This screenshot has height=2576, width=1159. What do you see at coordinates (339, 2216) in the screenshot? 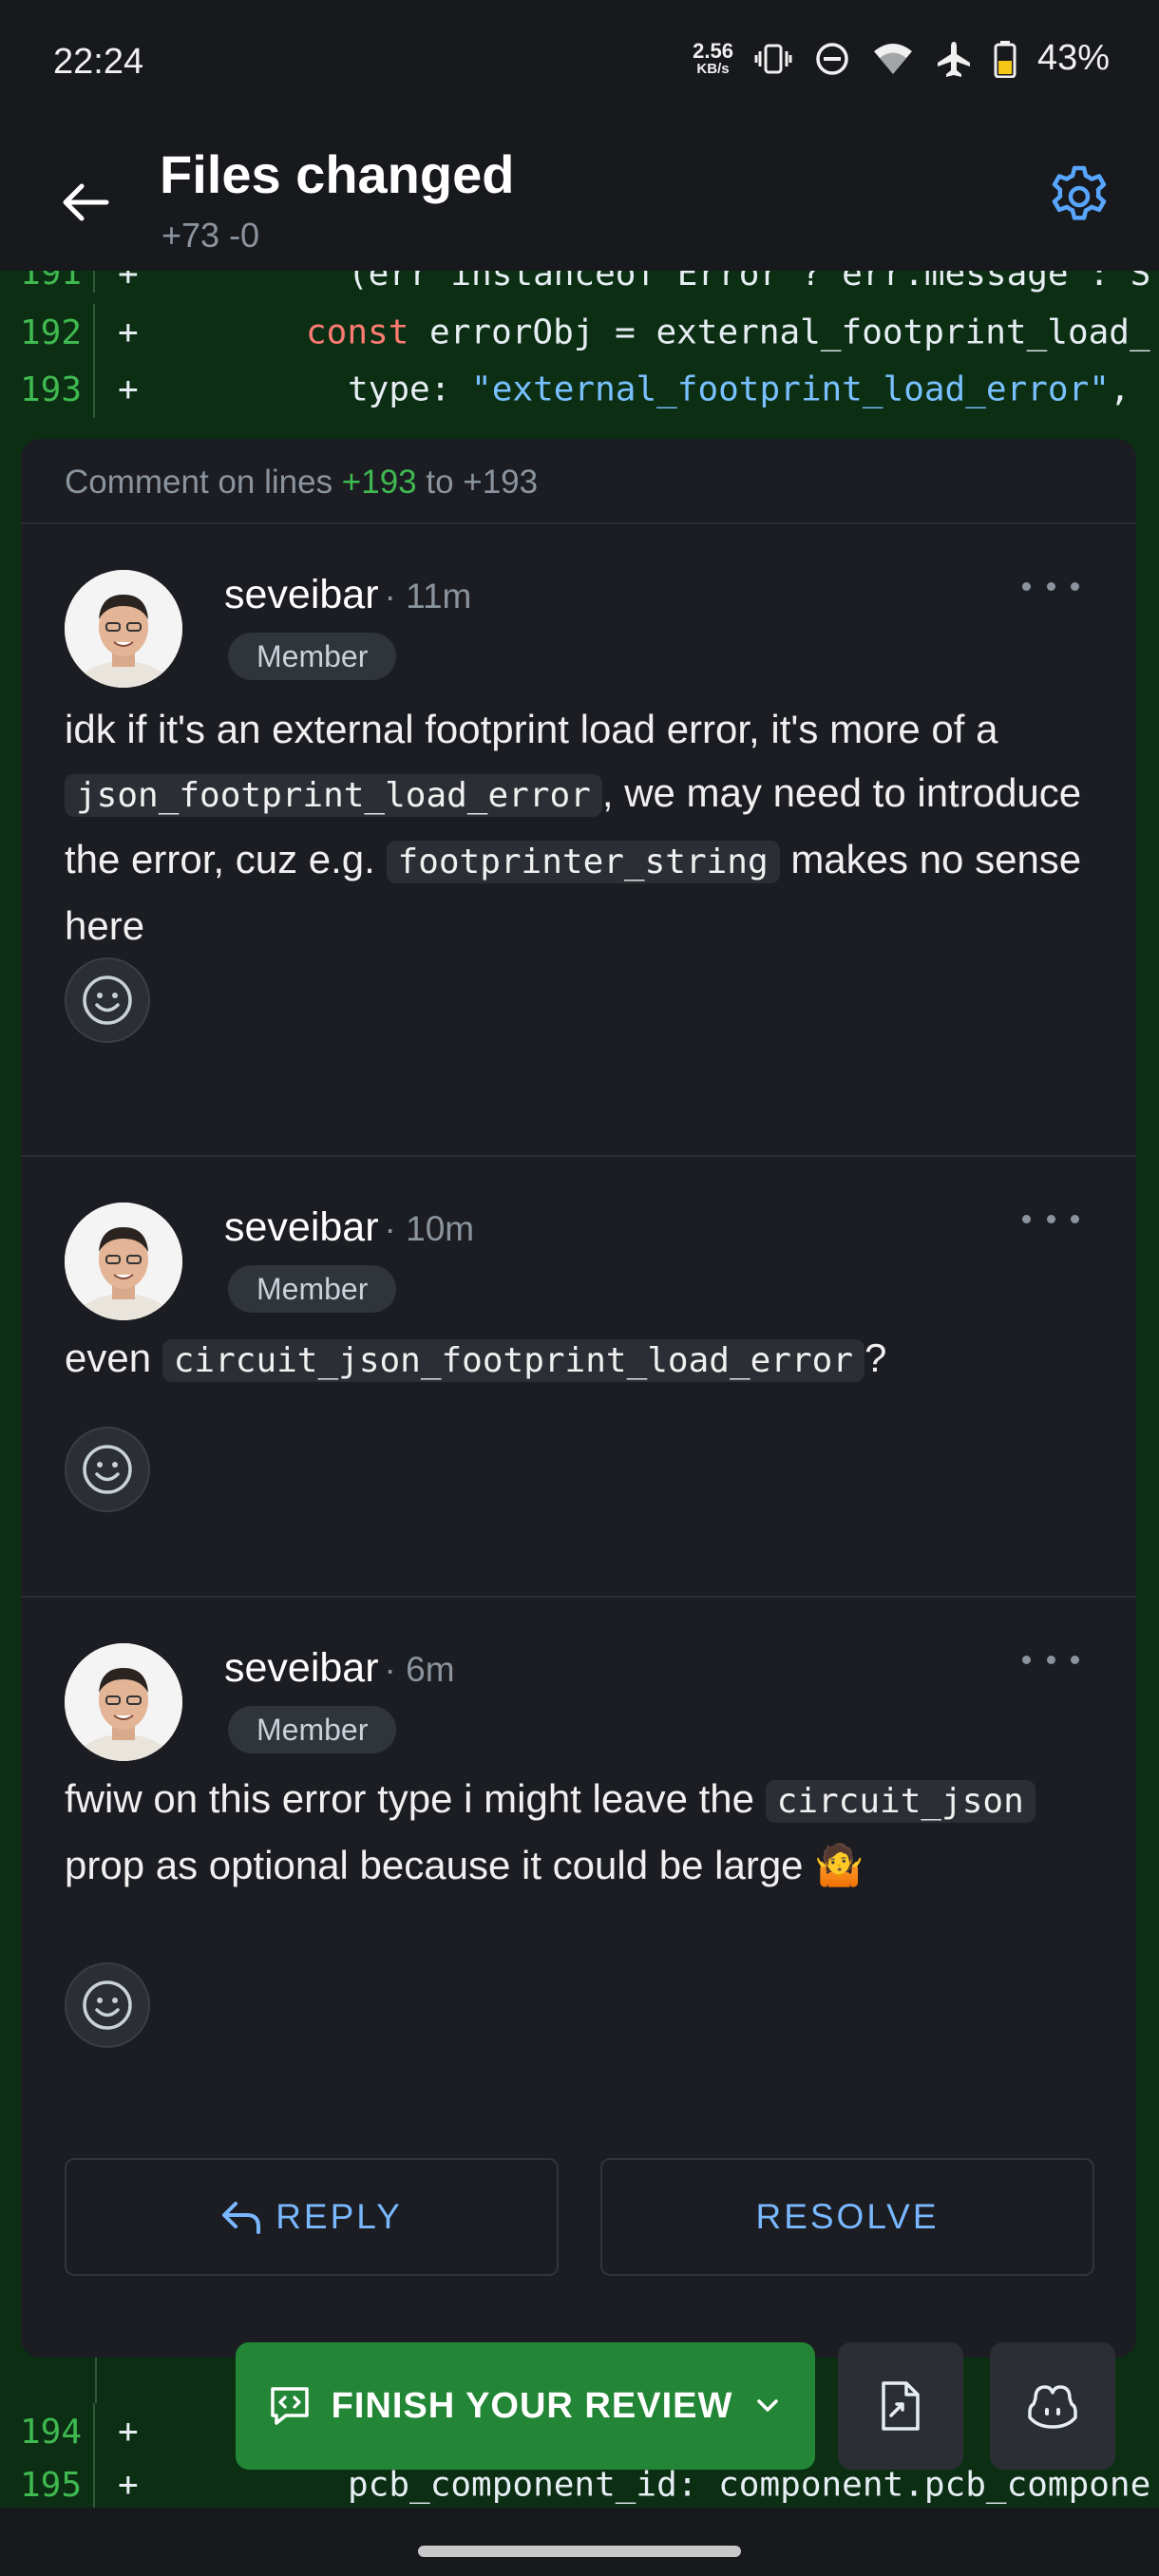
I see `reply-label: REPLY` at bounding box center [339, 2216].